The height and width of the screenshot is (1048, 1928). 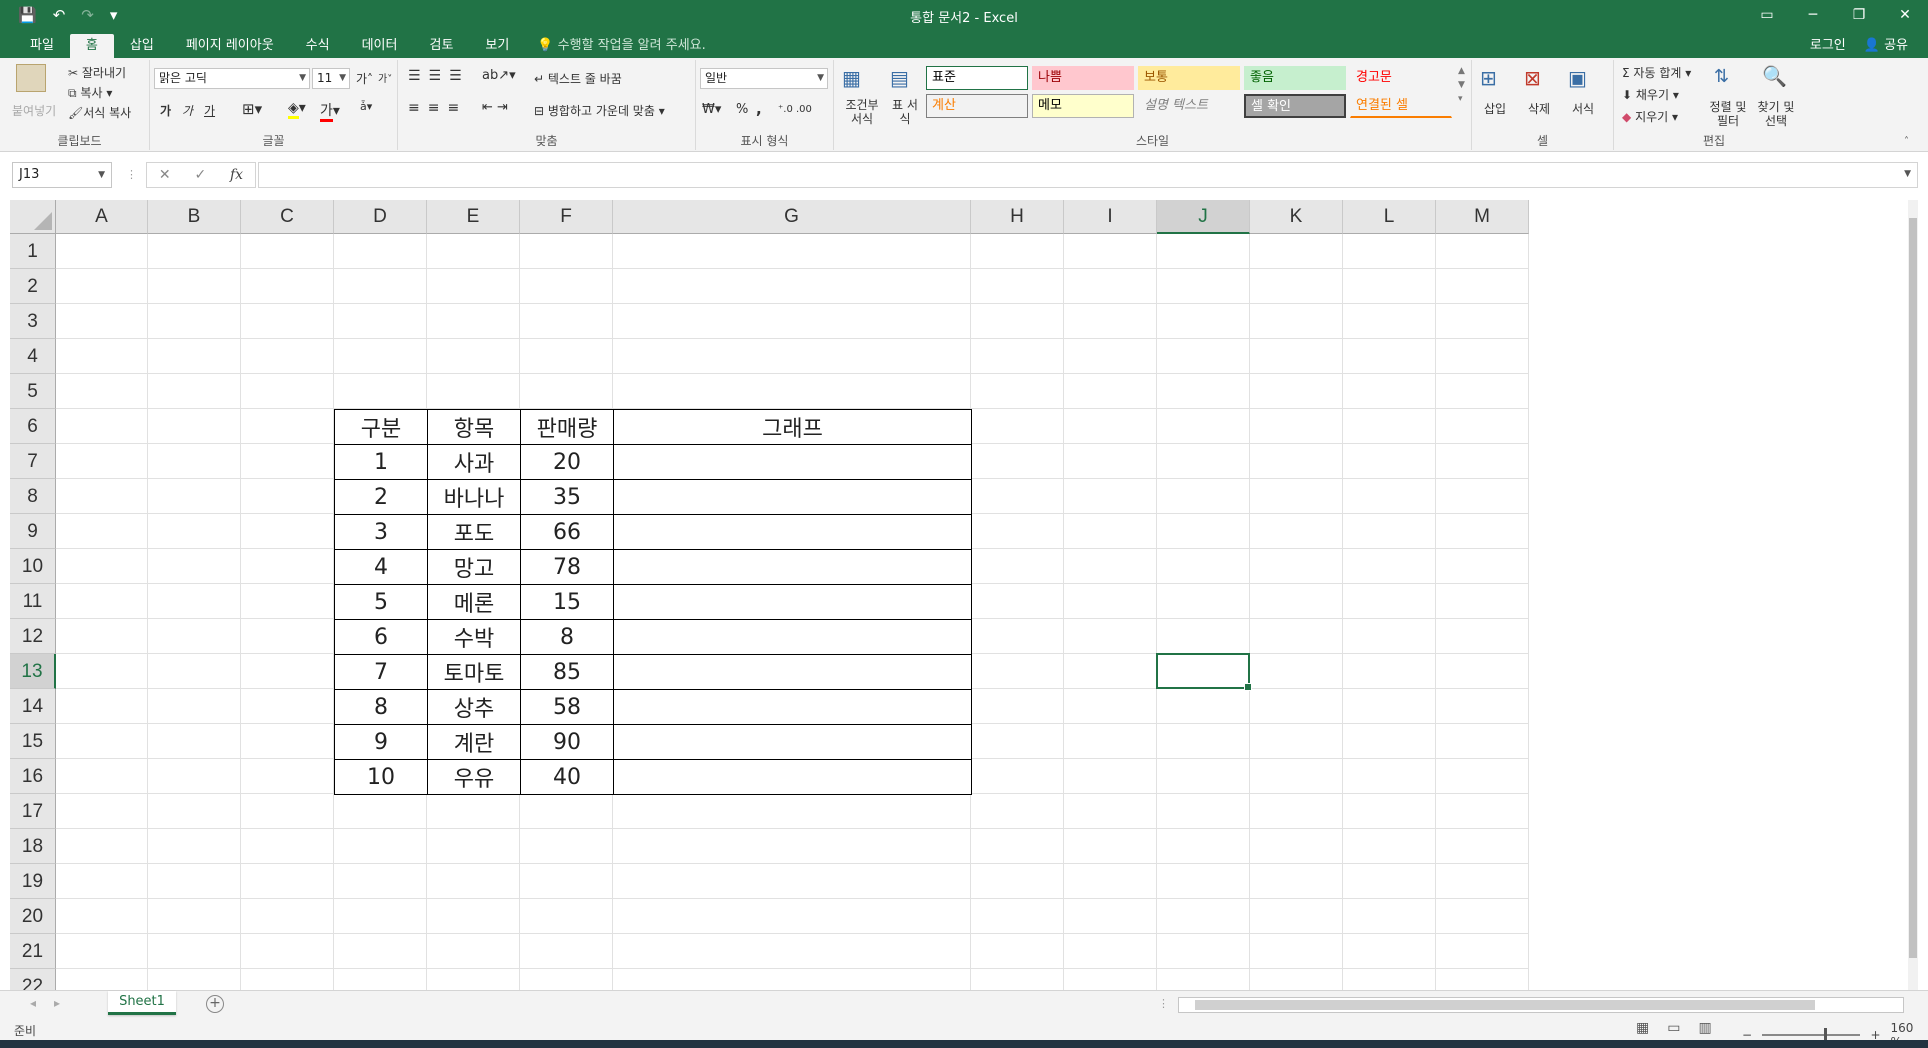 I want to click on table-header-cell: 항목, so click(x=474, y=427).